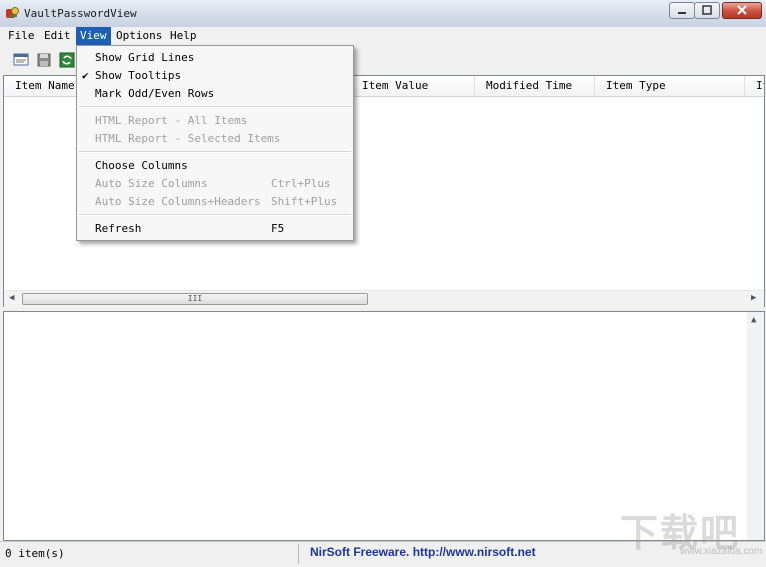 This screenshot has width=766, height=567. I want to click on refresh-icon, so click(67, 60).